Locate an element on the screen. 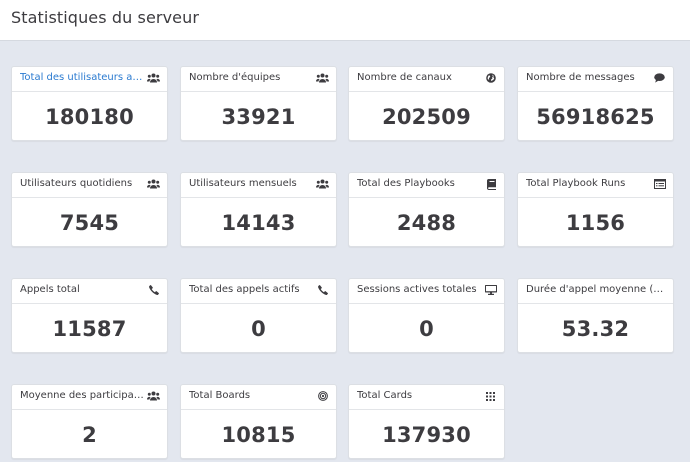 The image size is (690, 462). stat-card-total-active-users: Total des utilisateurs activ… 180180 is located at coordinates (89, 103).